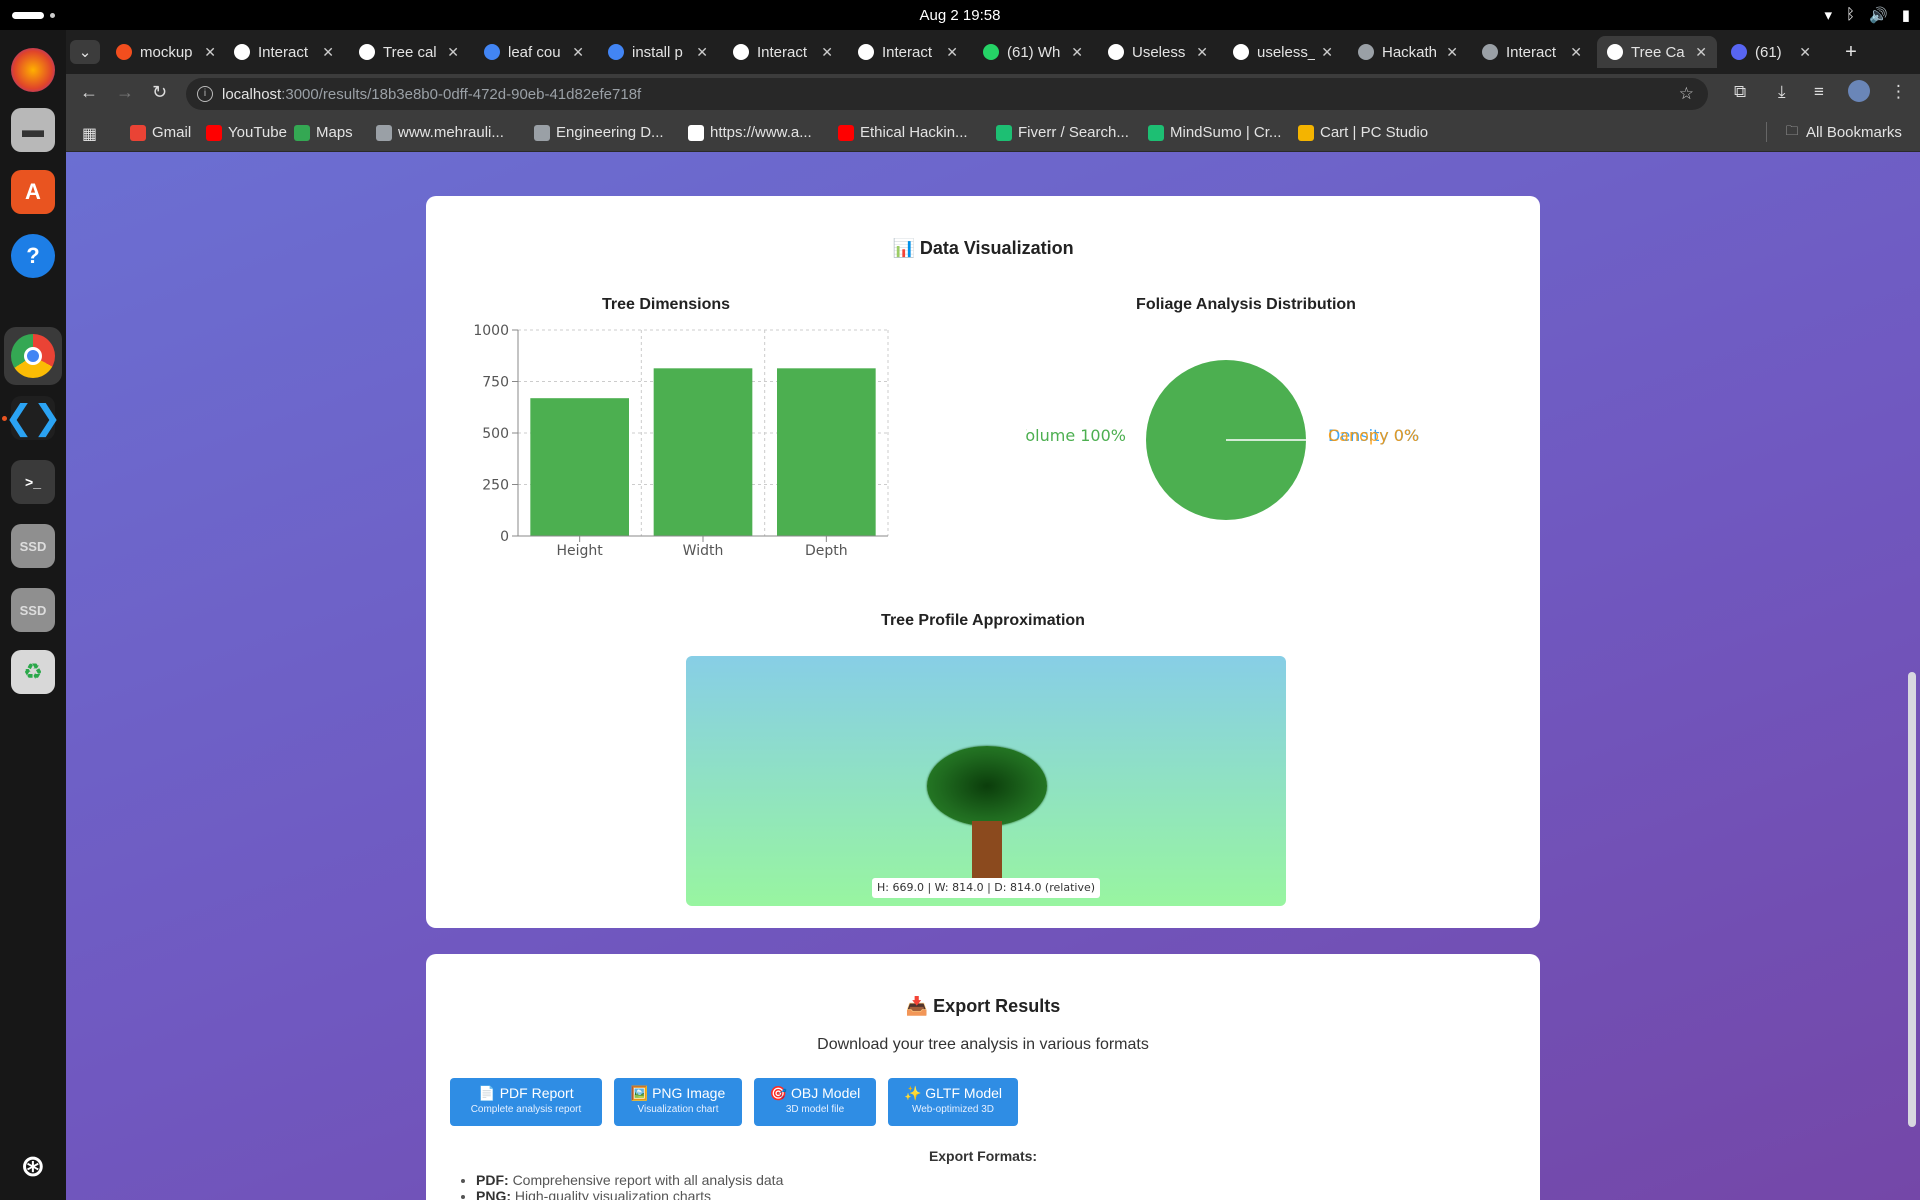  I want to click on new-tab-button: +, so click(1851, 52).